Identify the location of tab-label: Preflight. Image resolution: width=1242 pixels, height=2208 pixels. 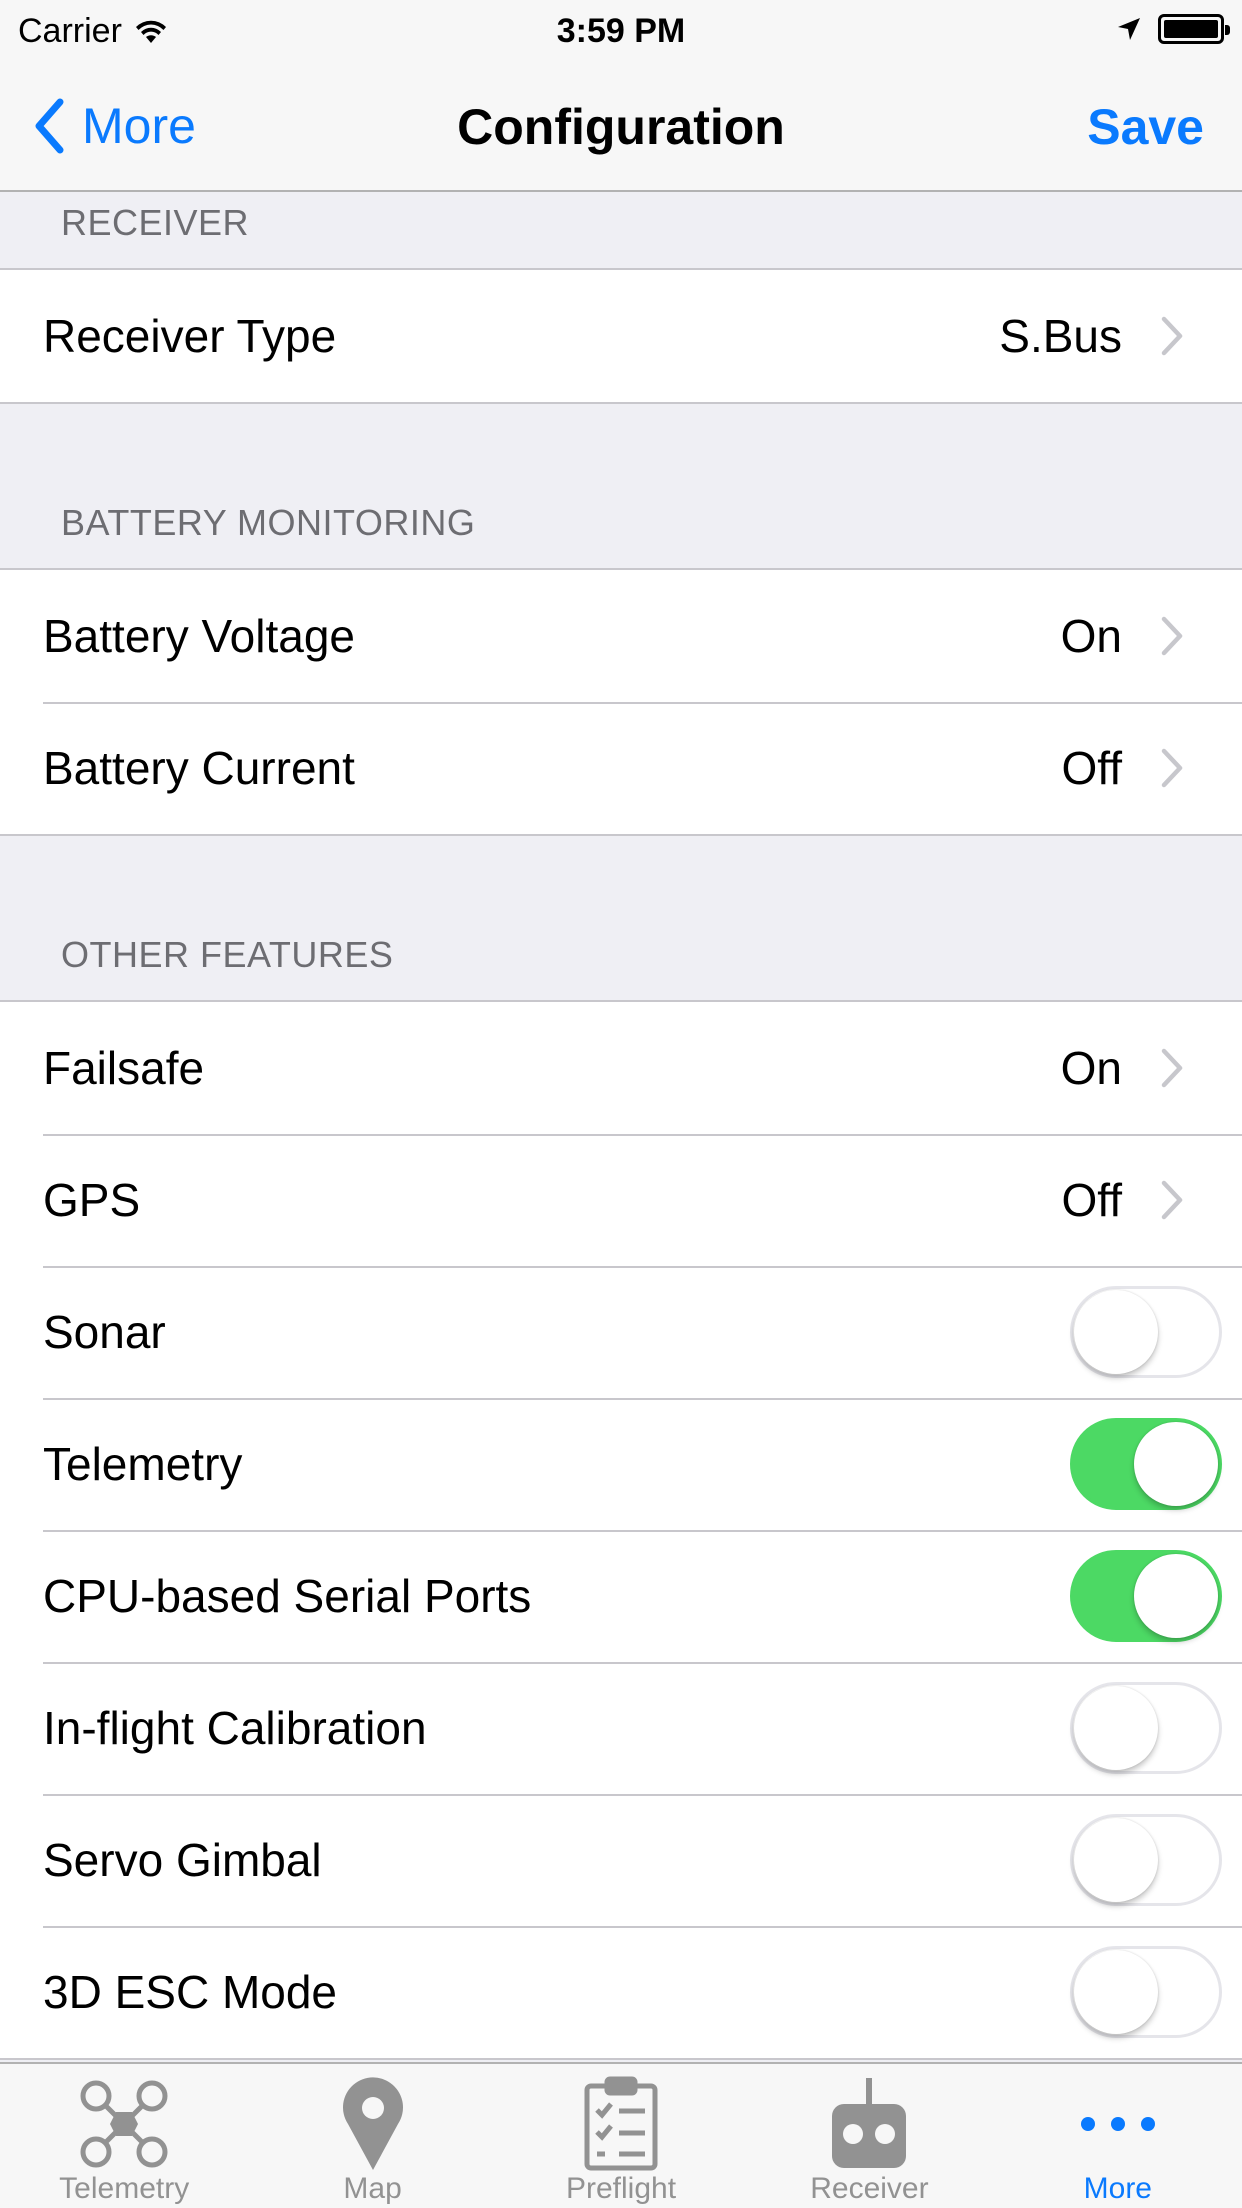
(621, 2188).